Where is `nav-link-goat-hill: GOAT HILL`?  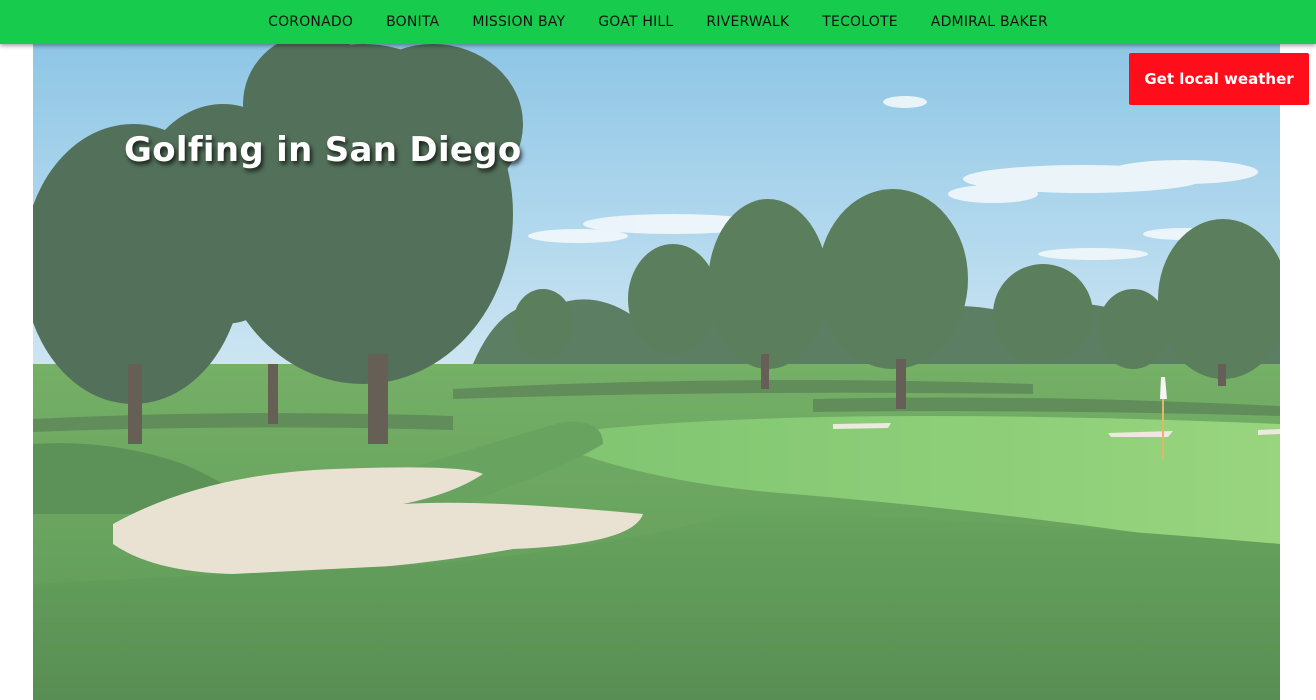 nav-link-goat-hill: GOAT HILL is located at coordinates (635, 22).